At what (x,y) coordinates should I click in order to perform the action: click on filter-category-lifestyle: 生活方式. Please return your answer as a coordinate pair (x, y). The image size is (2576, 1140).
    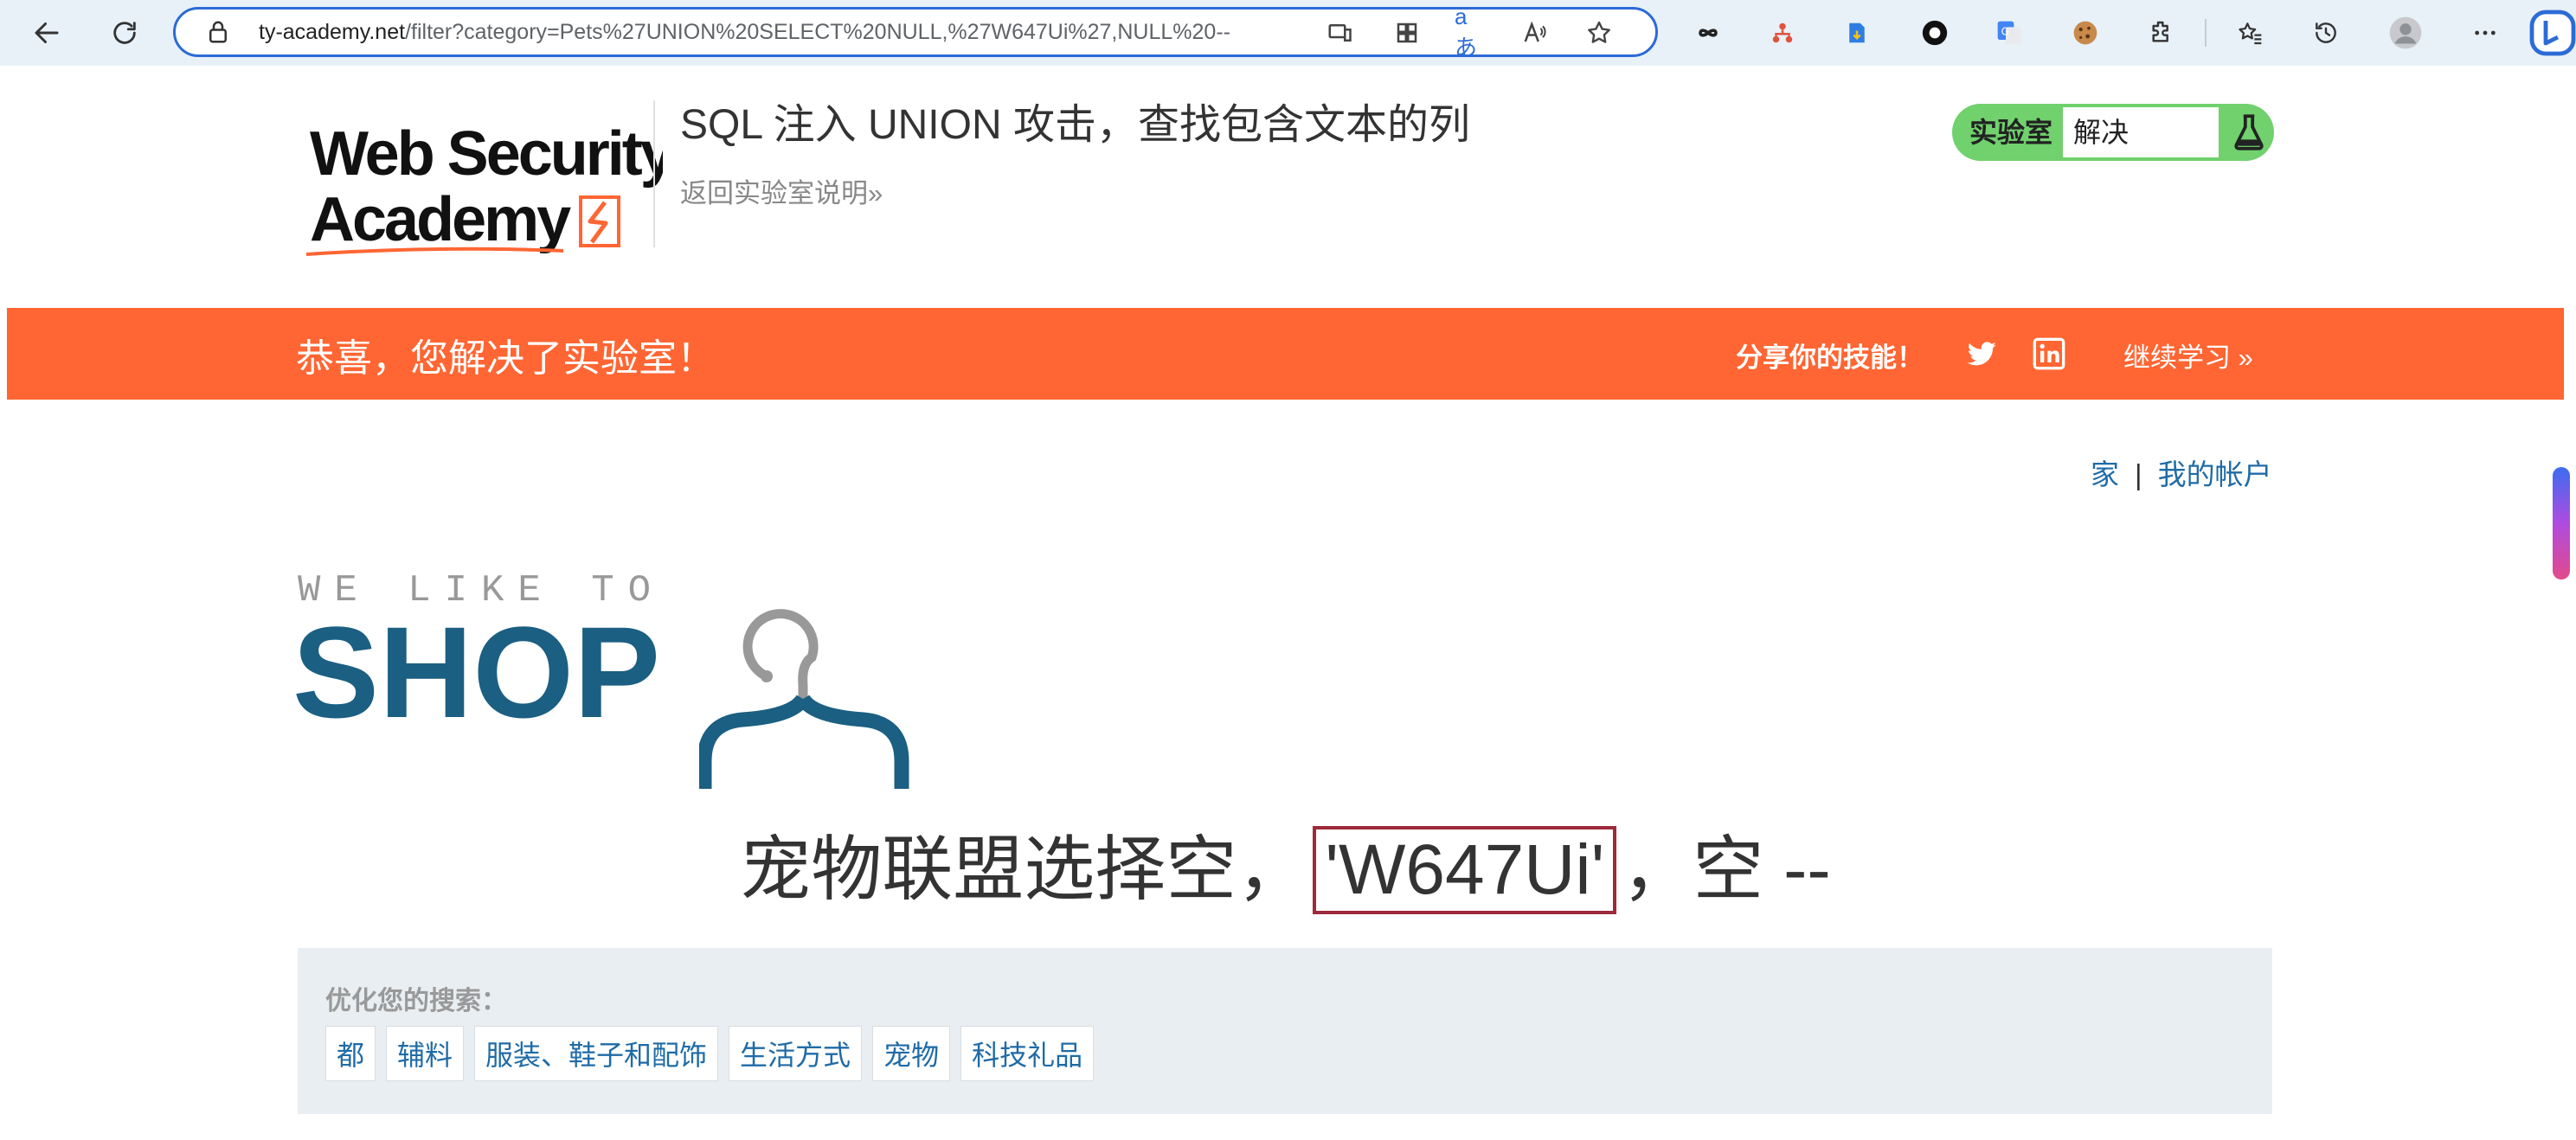
    Looking at the image, I should click on (796, 1054).